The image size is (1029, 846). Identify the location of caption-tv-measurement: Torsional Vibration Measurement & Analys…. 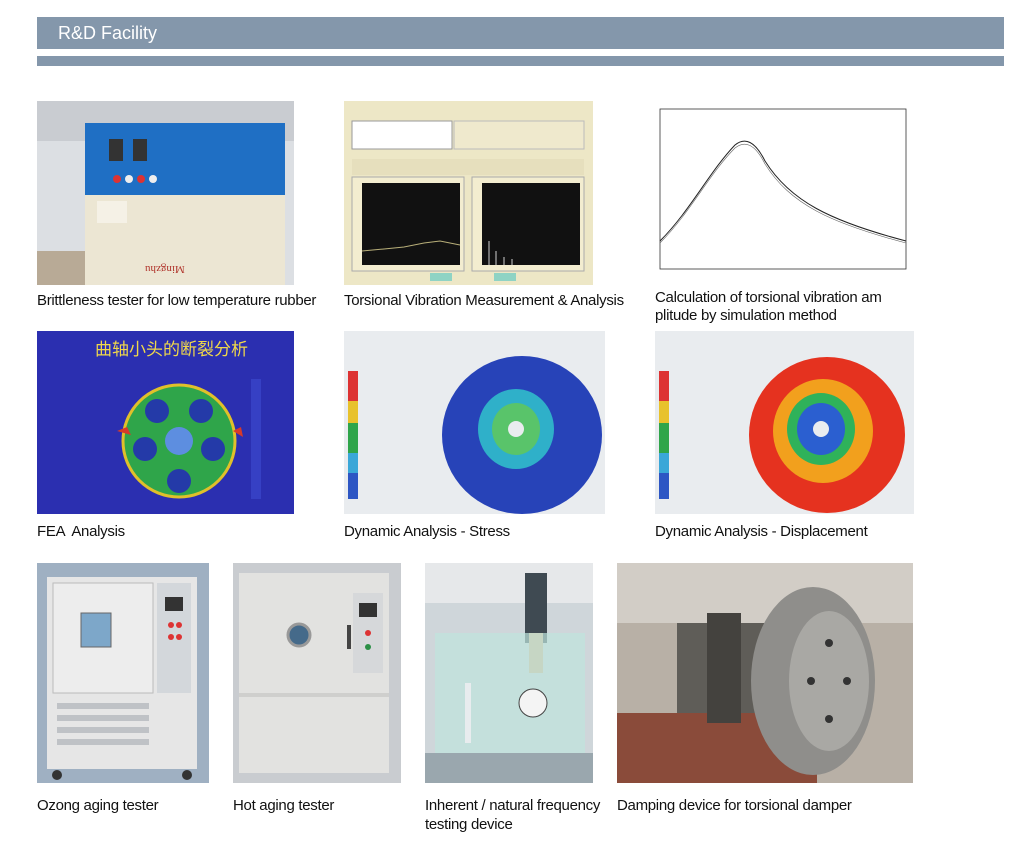
(484, 300).